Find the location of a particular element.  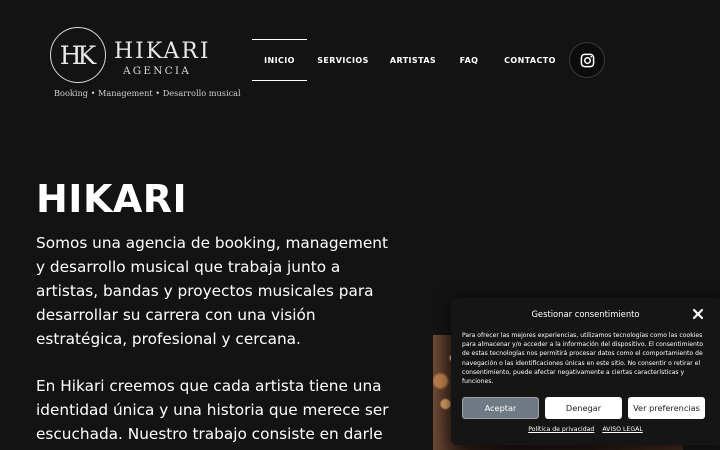

instagram-button is located at coordinates (587, 60).